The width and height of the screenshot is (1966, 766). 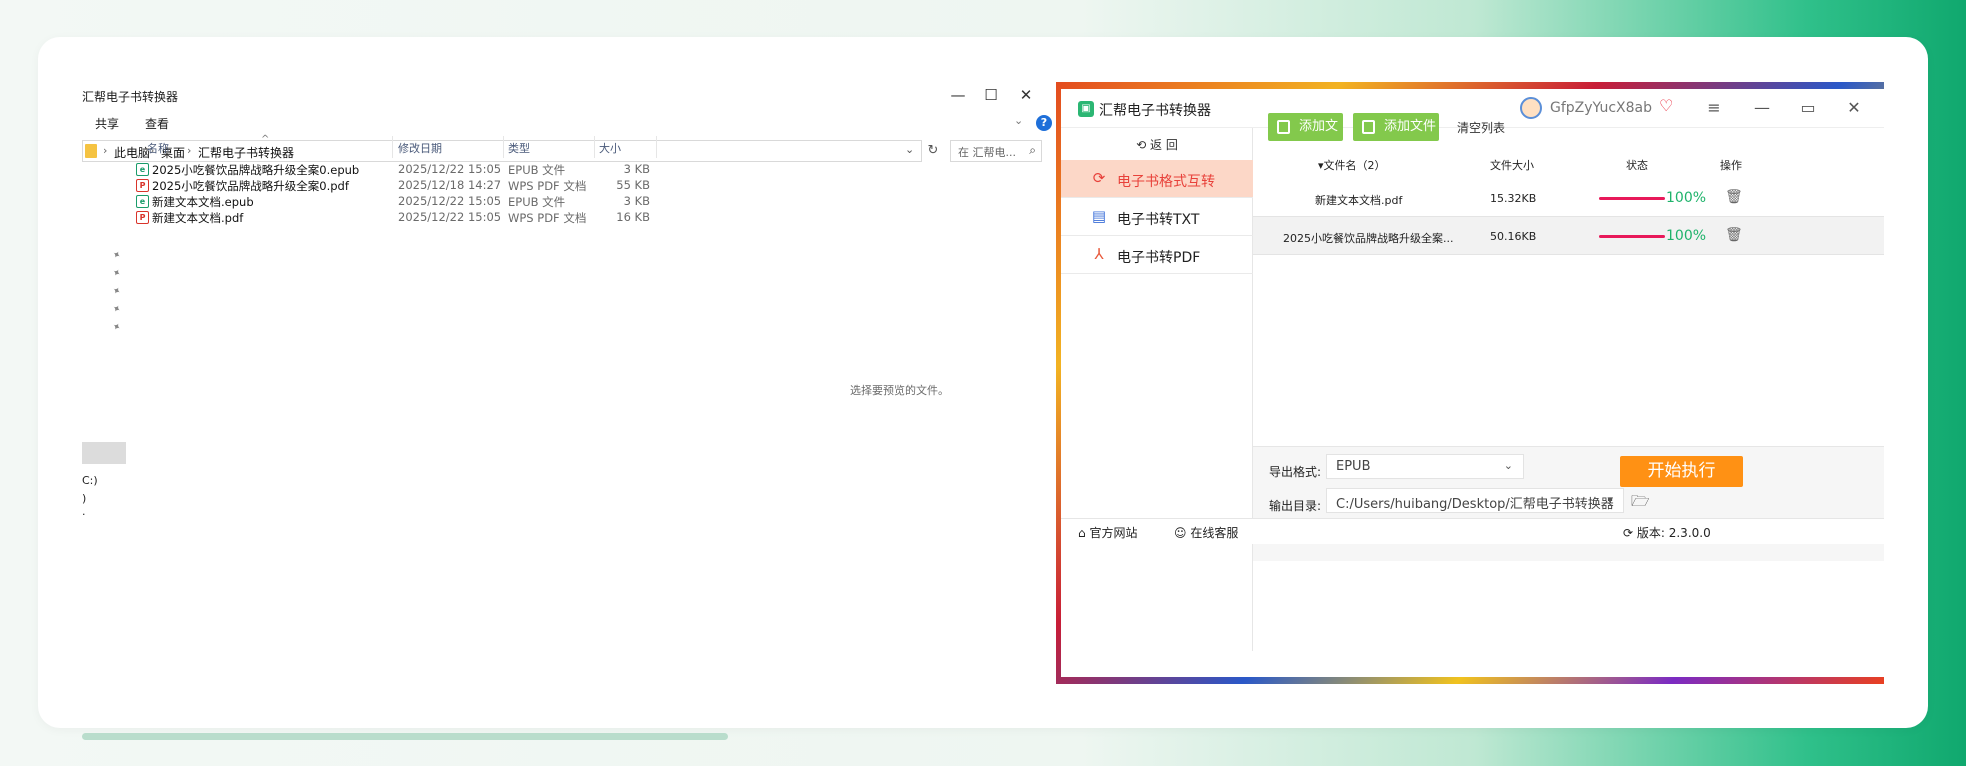 I want to click on column-header-status: 状态, so click(x=1637, y=165).